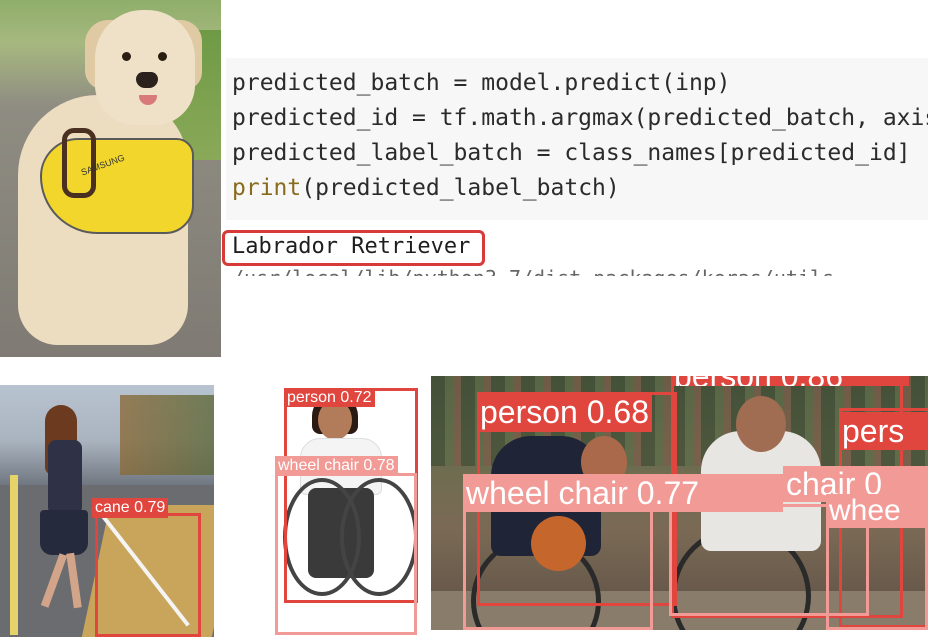  What do you see at coordinates (883, 431) in the screenshot?
I see `person-right-detection-label: pers` at bounding box center [883, 431].